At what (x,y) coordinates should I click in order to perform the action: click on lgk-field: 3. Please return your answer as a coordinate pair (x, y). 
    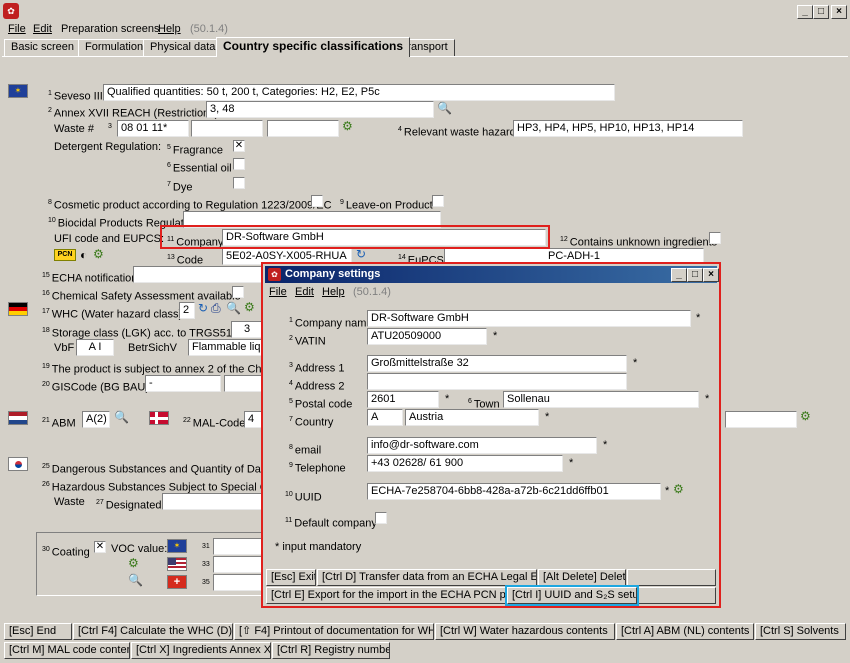
    Looking at the image, I should click on (247, 329).